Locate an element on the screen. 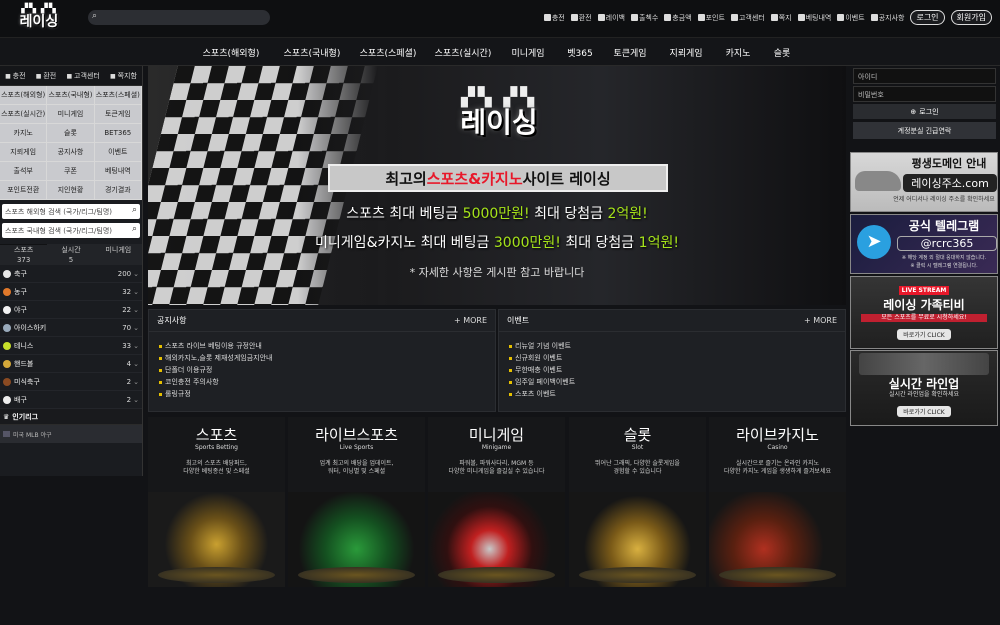 The height and width of the screenshot is (625, 1000). password-field: 비밀번호 is located at coordinates (924, 94).